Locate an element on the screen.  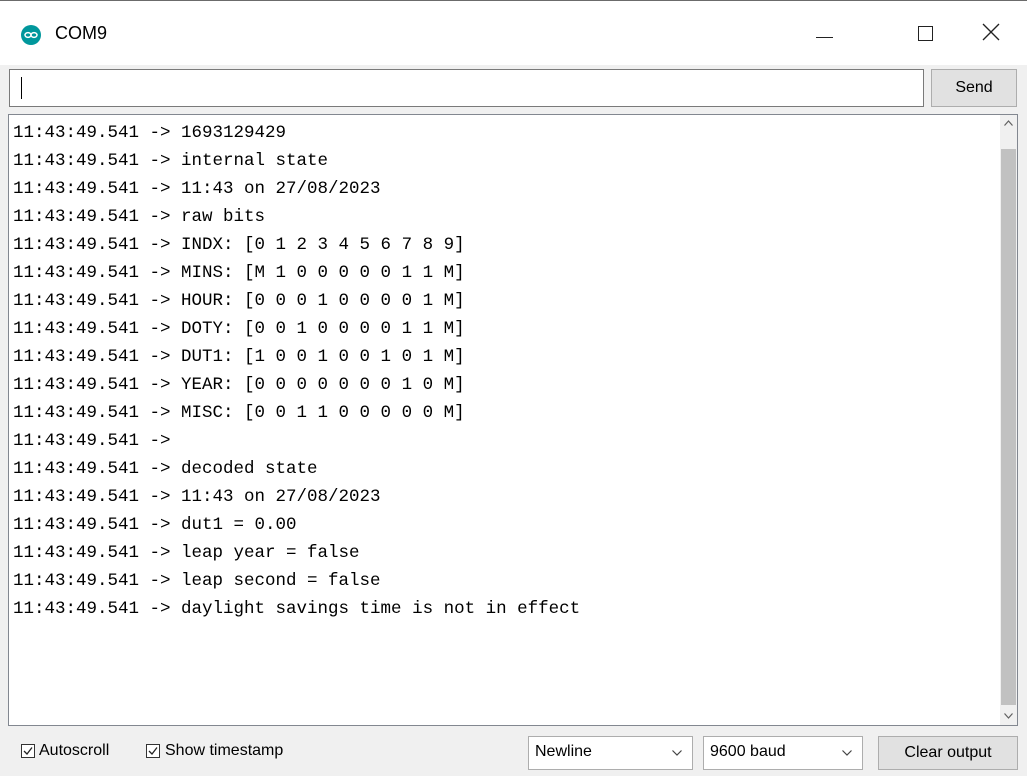
output-line: 11:43:49.541 -> internal state is located at coordinates (171, 161).